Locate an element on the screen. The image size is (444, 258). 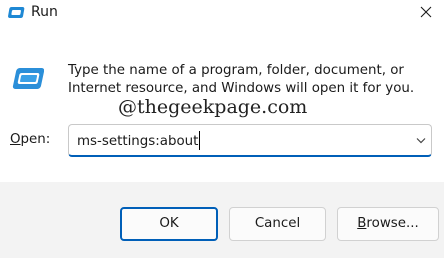
text-caret is located at coordinates (199, 140).